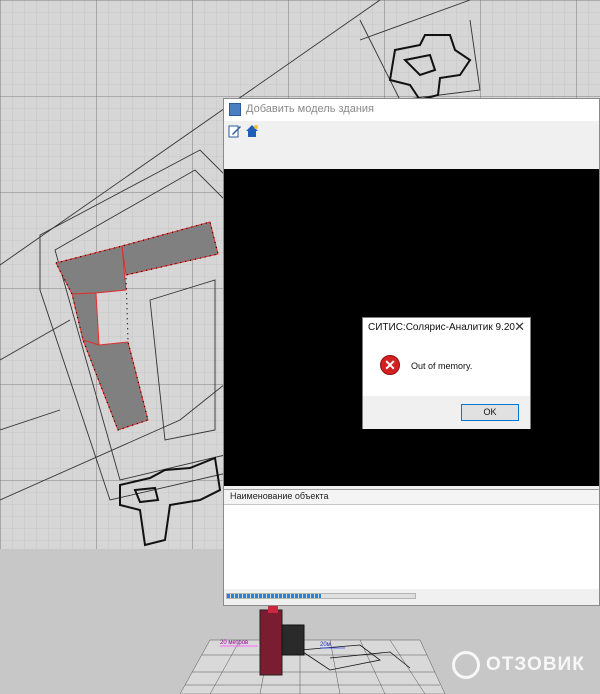  I want to click on window-titlebar: Добавить модель здания, so click(411, 110).